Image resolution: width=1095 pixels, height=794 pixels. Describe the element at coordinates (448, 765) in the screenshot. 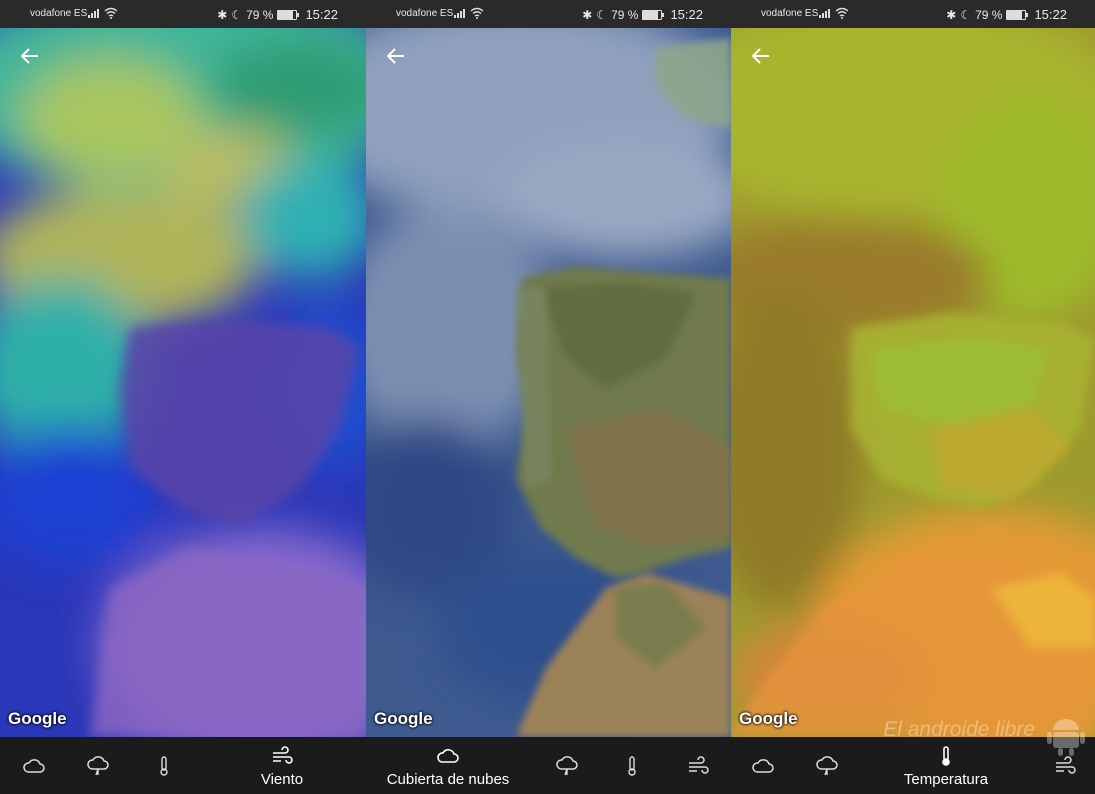

I see `tab-cloud: Cubierta de nubes` at that location.